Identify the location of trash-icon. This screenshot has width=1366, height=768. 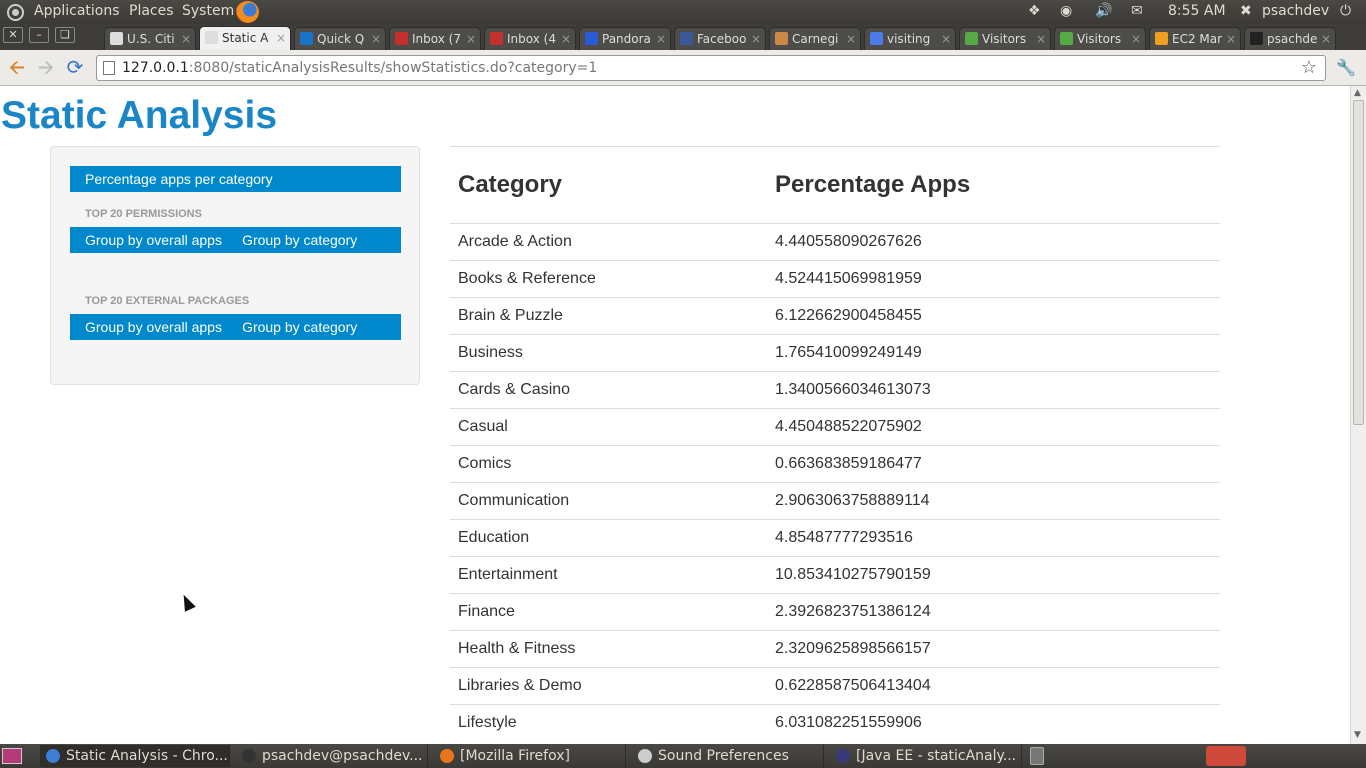
(1037, 756).